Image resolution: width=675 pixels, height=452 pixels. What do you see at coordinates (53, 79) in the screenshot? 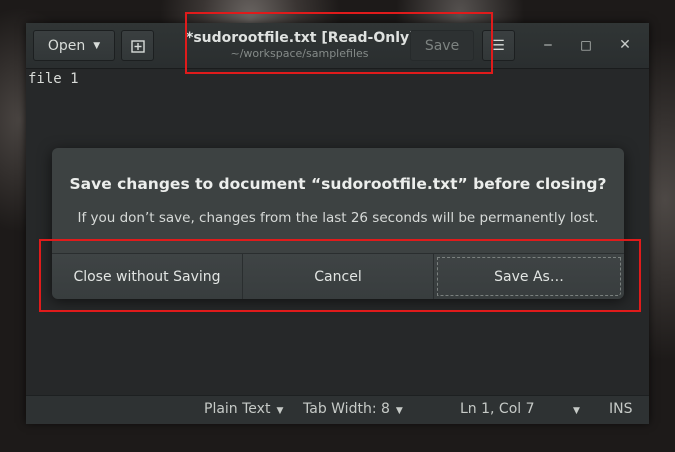
I see `editor-content: file 1` at bounding box center [53, 79].